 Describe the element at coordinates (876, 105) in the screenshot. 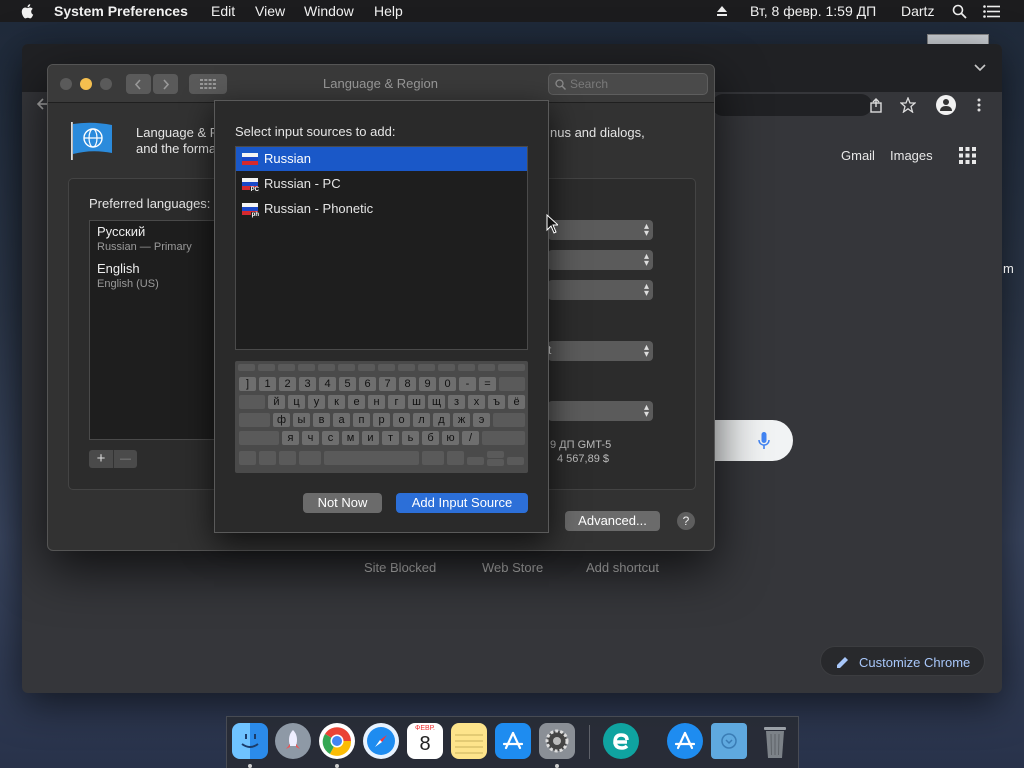

I see `share-icon` at that location.